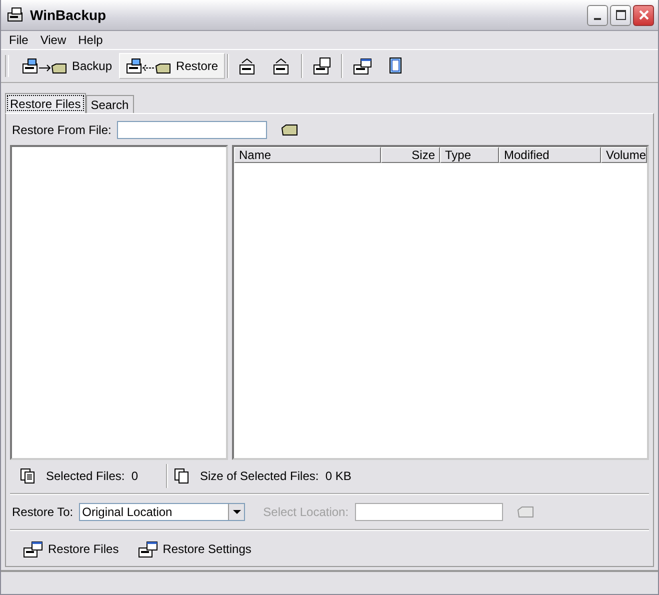 The width and height of the screenshot is (659, 595). Describe the element at coordinates (236, 512) in the screenshot. I see `caret-icon` at that location.